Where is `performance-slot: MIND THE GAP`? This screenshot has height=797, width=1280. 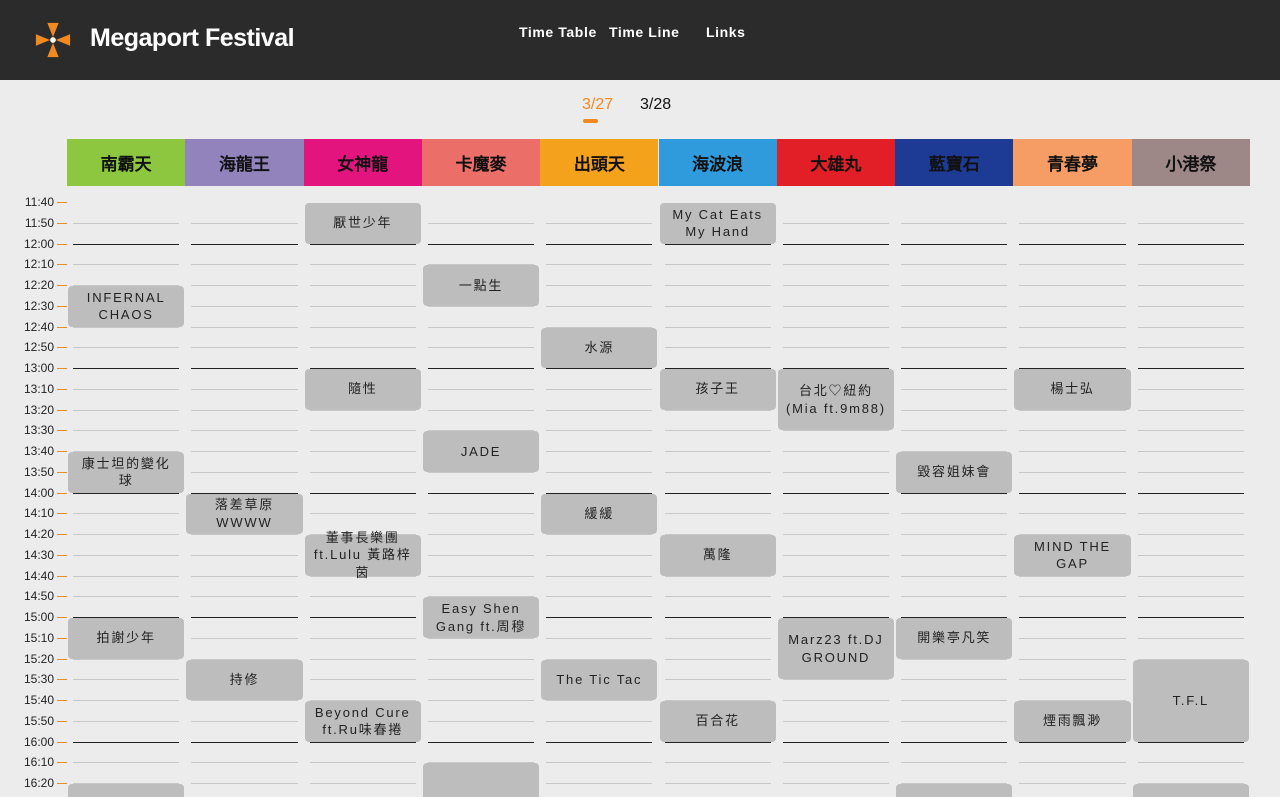 performance-slot: MIND THE GAP is located at coordinates (1072, 555).